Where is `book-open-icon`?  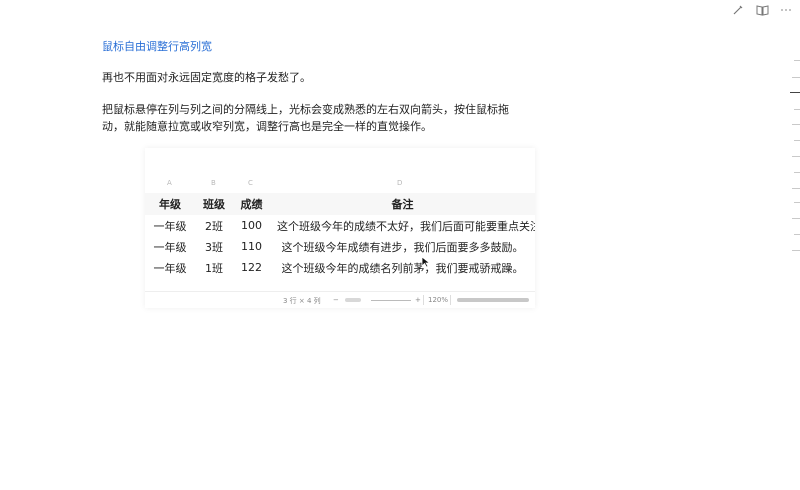 book-open-icon is located at coordinates (763, 11).